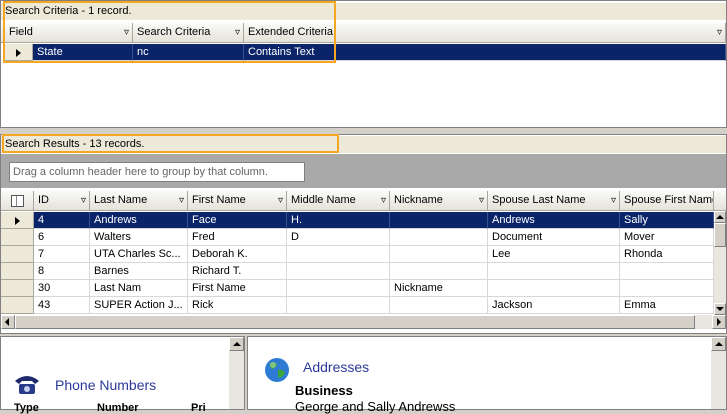 This screenshot has height=414, width=727. What do you see at coordinates (667, 305) in the screenshot?
I see `table-cell: Emma` at bounding box center [667, 305].